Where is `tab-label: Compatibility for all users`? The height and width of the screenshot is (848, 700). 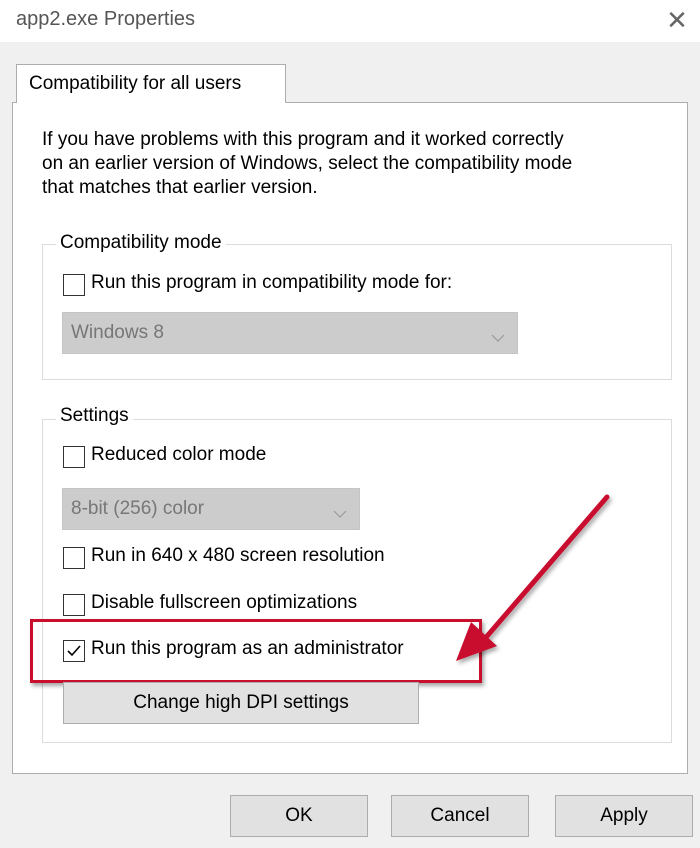 tab-label: Compatibility for all users is located at coordinates (135, 83).